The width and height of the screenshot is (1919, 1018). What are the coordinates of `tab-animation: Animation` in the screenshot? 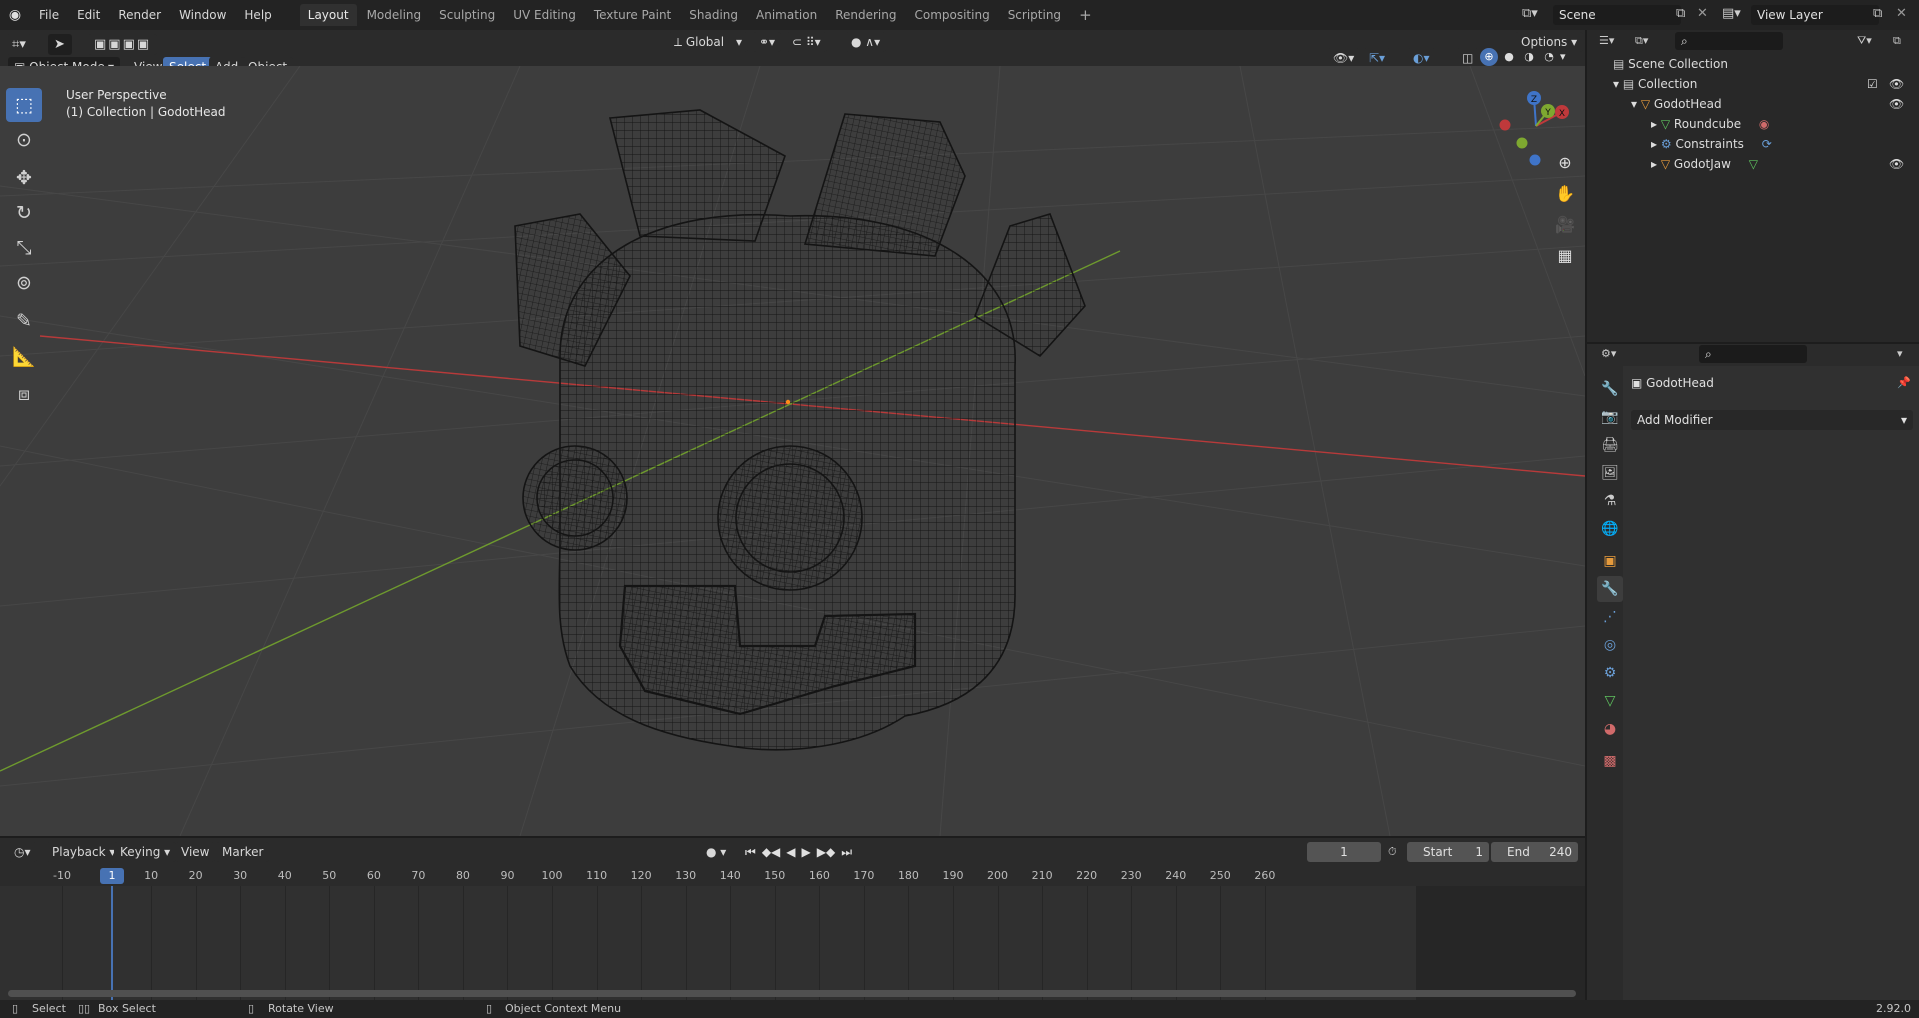 It's located at (786, 15).